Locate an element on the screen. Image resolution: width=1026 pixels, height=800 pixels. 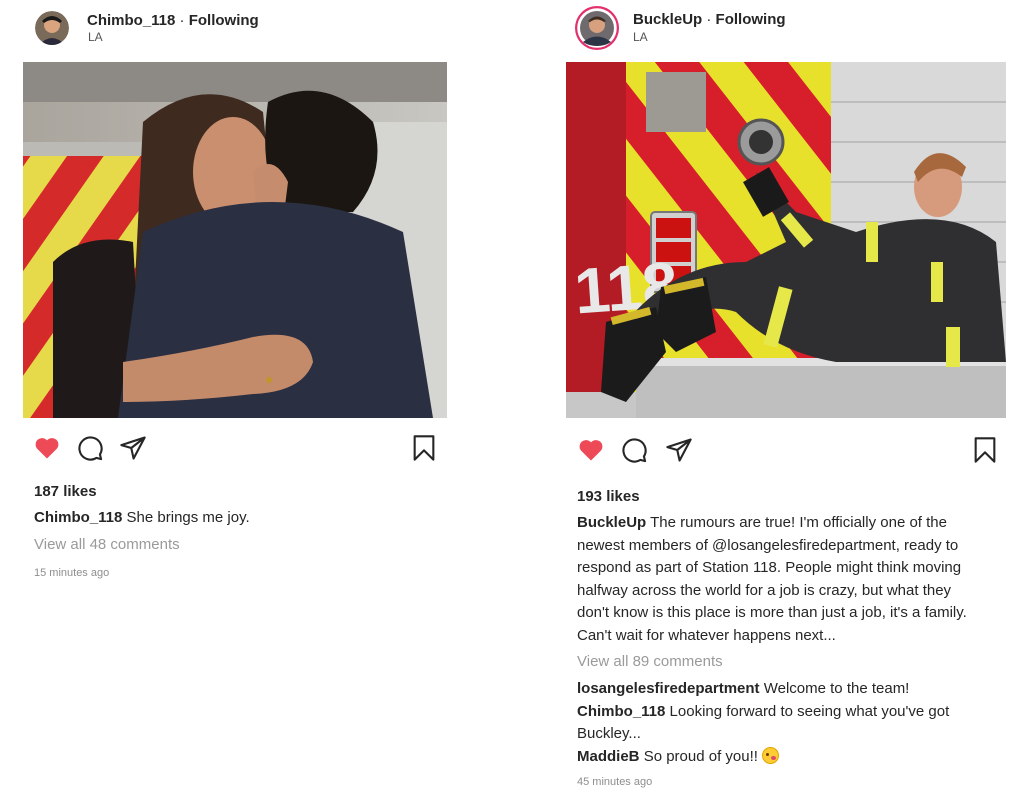
caption-text: She brings me joy. is located at coordinates (188, 517).